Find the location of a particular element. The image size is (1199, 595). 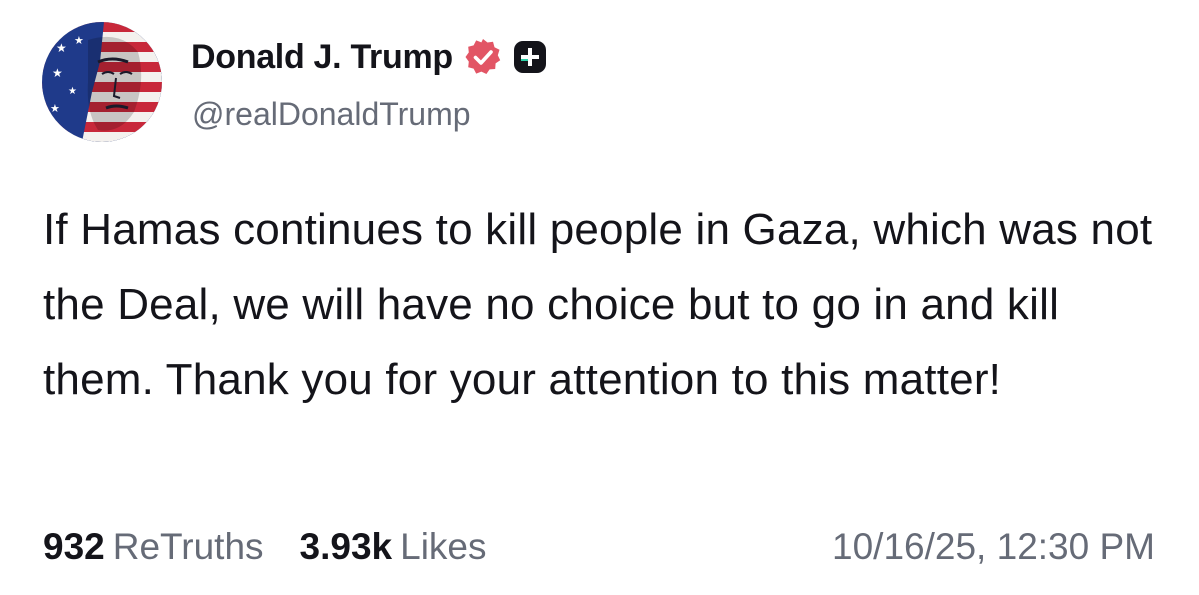

retruths-stat: 932 ReTruths is located at coordinates (153, 547).